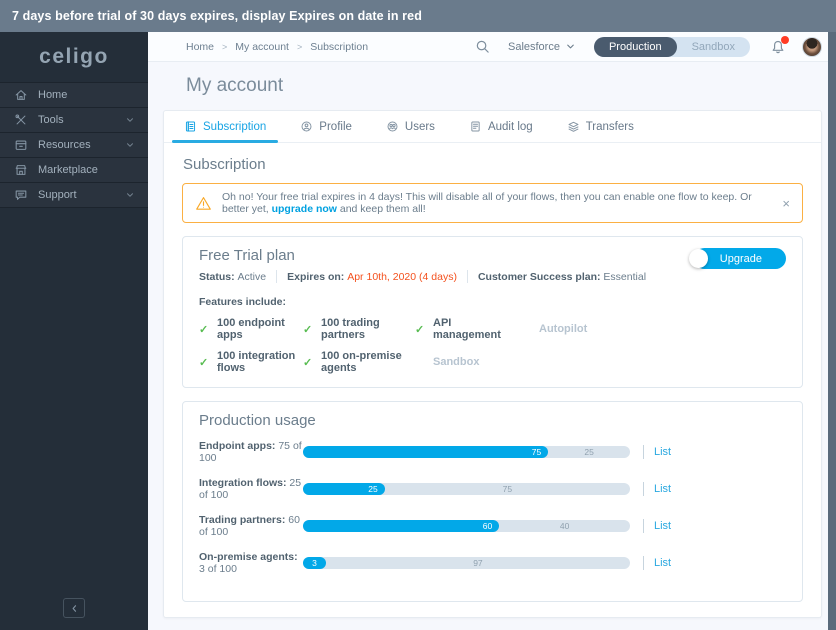 This screenshot has height=630, width=836. I want to click on breadcrumb: Home > My account > Subscription, so click(277, 47).